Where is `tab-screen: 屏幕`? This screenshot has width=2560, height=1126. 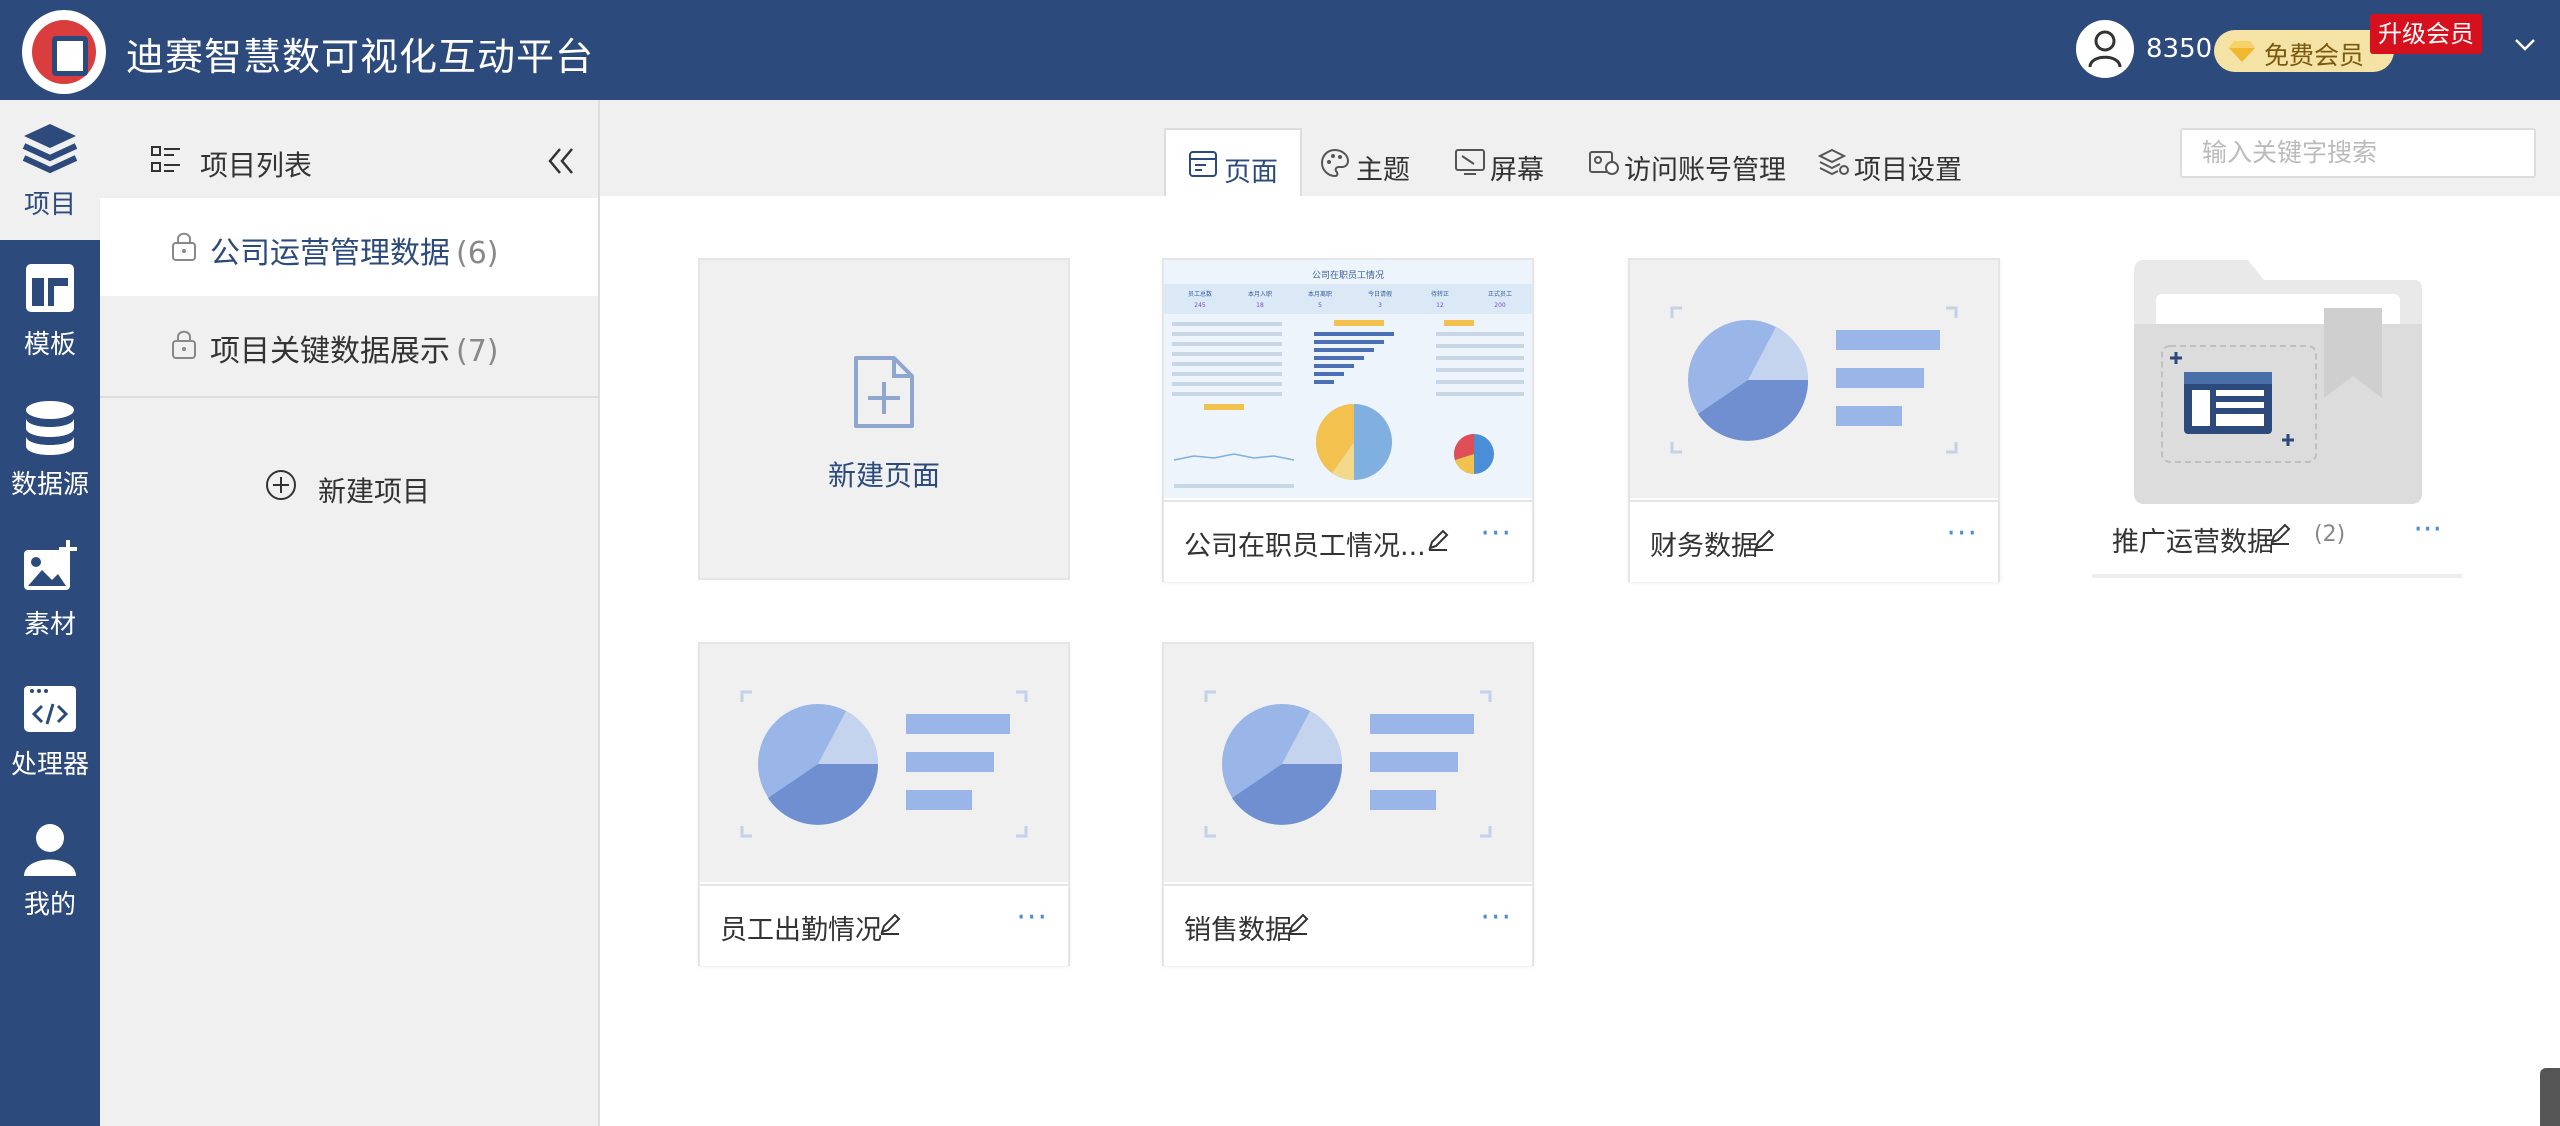
tab-screen: 屏幕 is located at coordinates (1499, 162).